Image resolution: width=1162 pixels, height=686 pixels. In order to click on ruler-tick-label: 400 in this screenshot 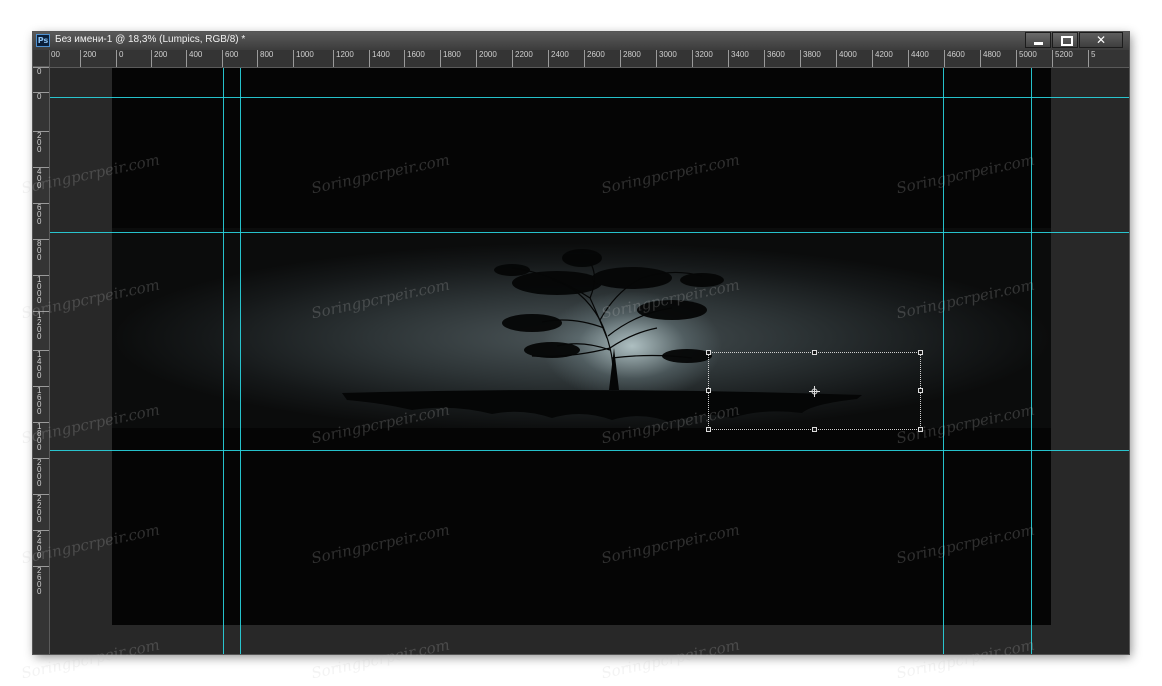, I will do `click(39, 178)`.